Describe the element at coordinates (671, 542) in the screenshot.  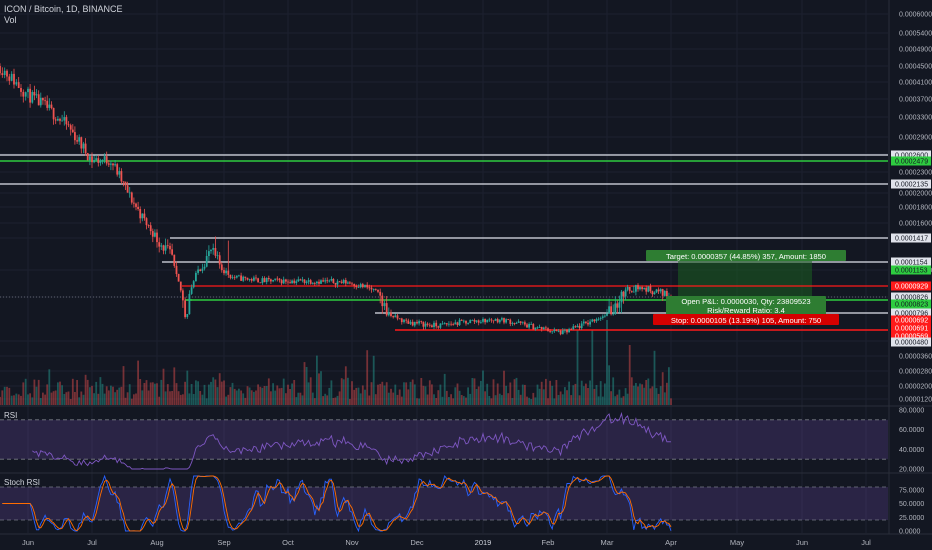
I see `time-tick-label: Apr` at that location.